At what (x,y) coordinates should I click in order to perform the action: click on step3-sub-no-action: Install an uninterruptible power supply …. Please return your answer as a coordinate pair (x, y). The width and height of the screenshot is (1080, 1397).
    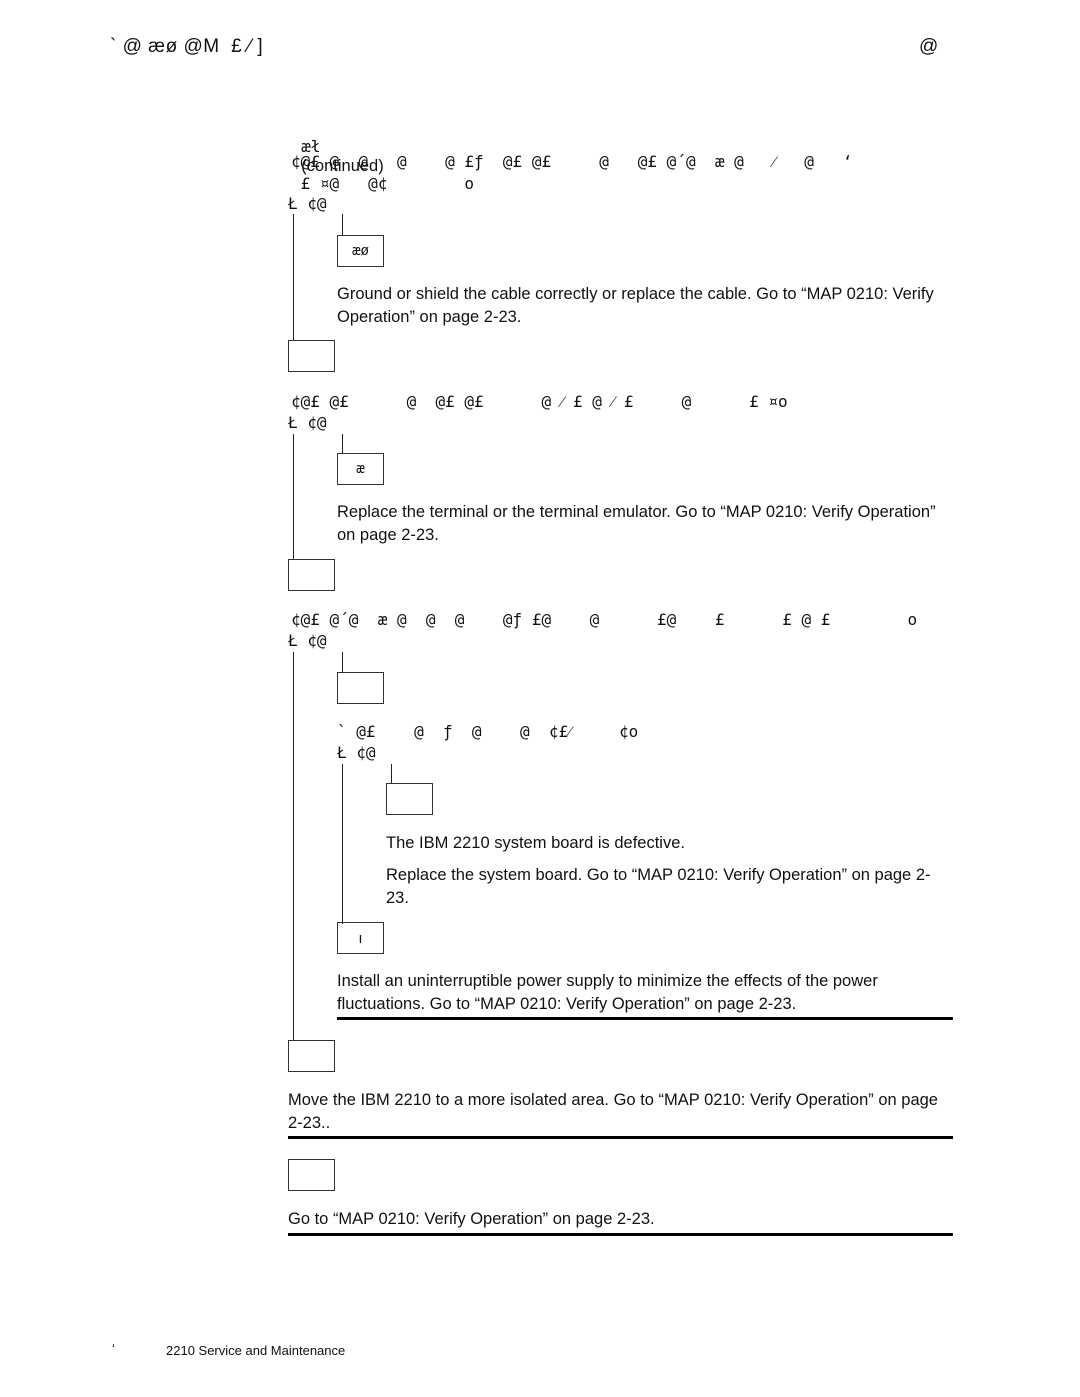
    Looking at the image, I should click on (607, 992).